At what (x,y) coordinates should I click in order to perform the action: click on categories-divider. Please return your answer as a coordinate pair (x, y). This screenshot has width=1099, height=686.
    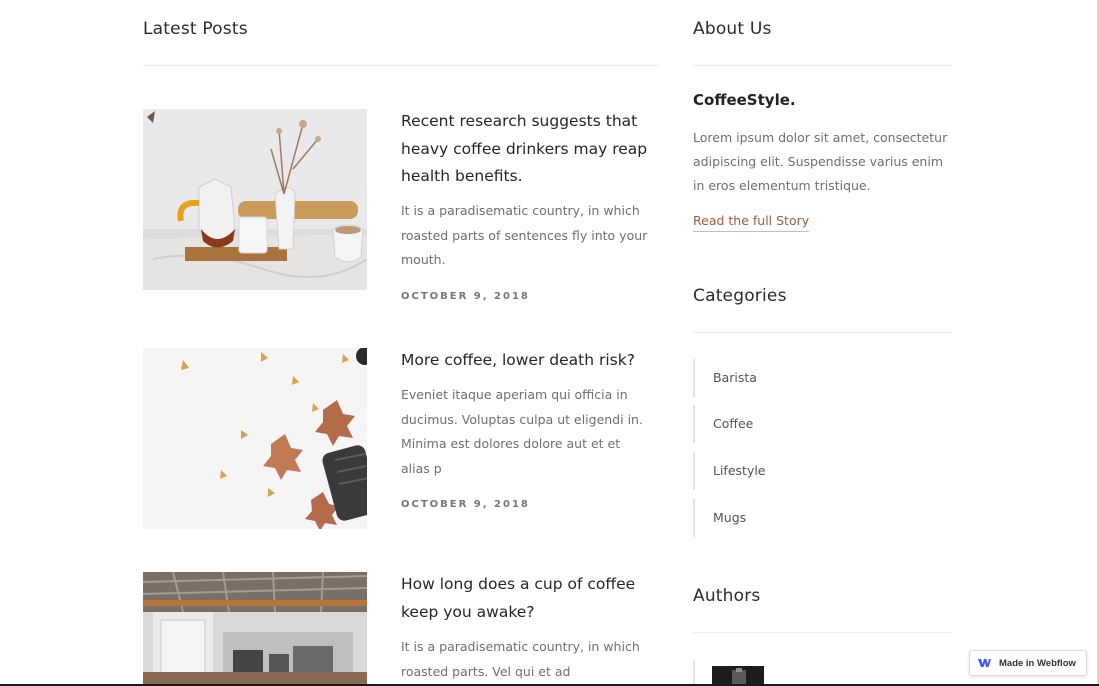
    Looking at the image, I should click on (822, 332).